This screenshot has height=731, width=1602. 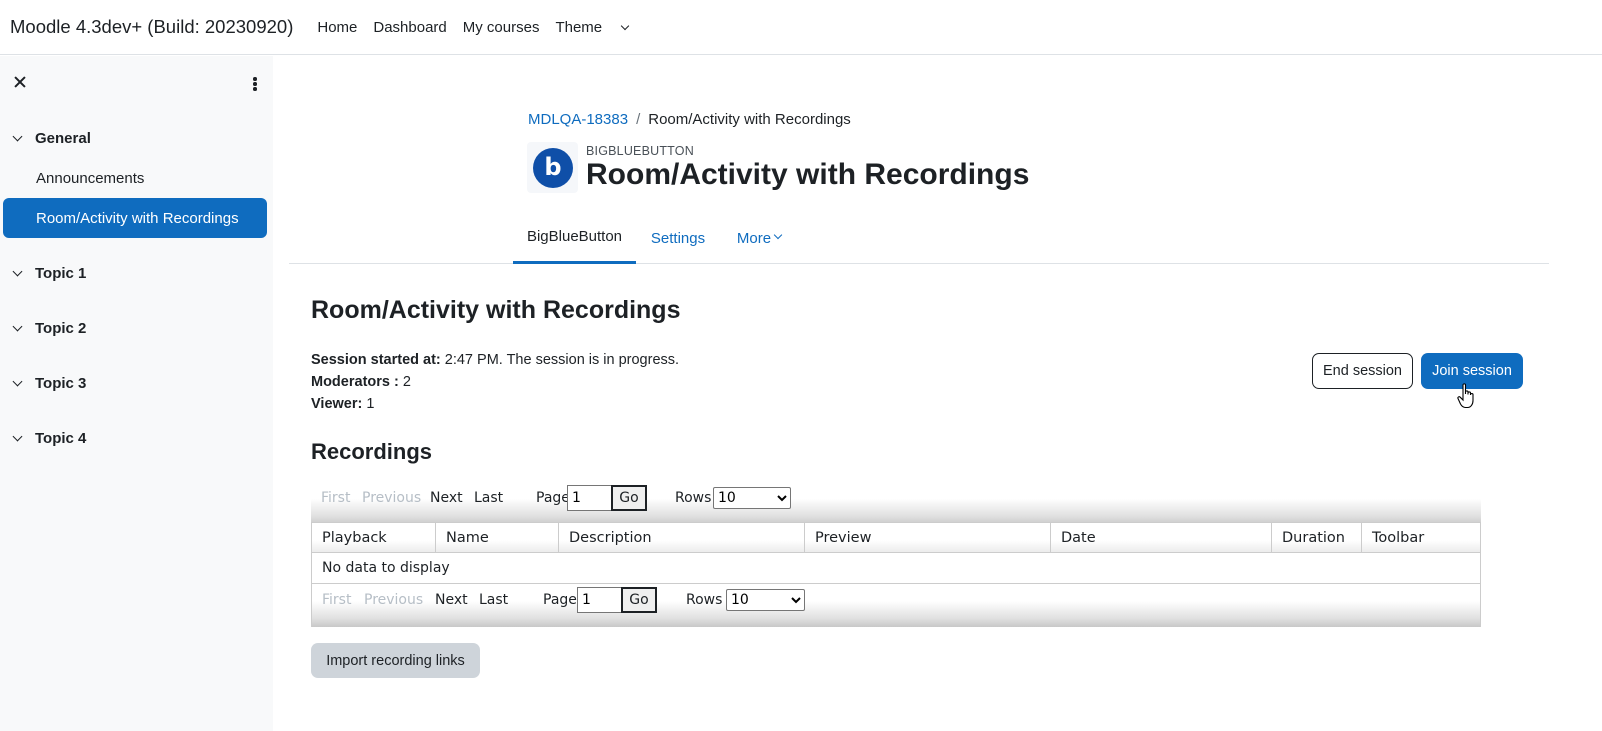 I want to click on drawer-item-label: Announcements, so click(x=90, y=178).